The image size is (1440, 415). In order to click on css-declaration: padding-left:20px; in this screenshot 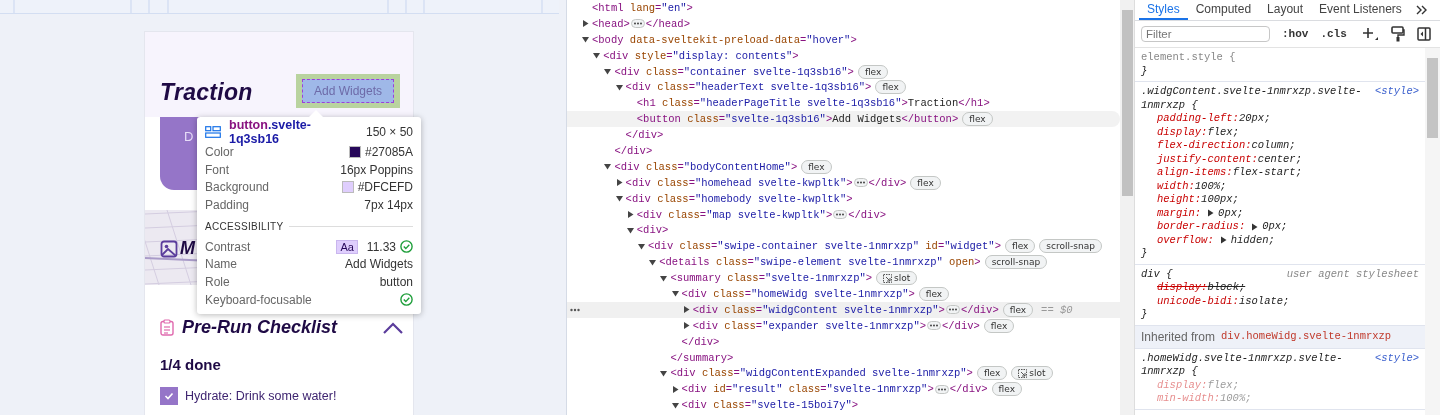, I will do `click(1280, 119)`.